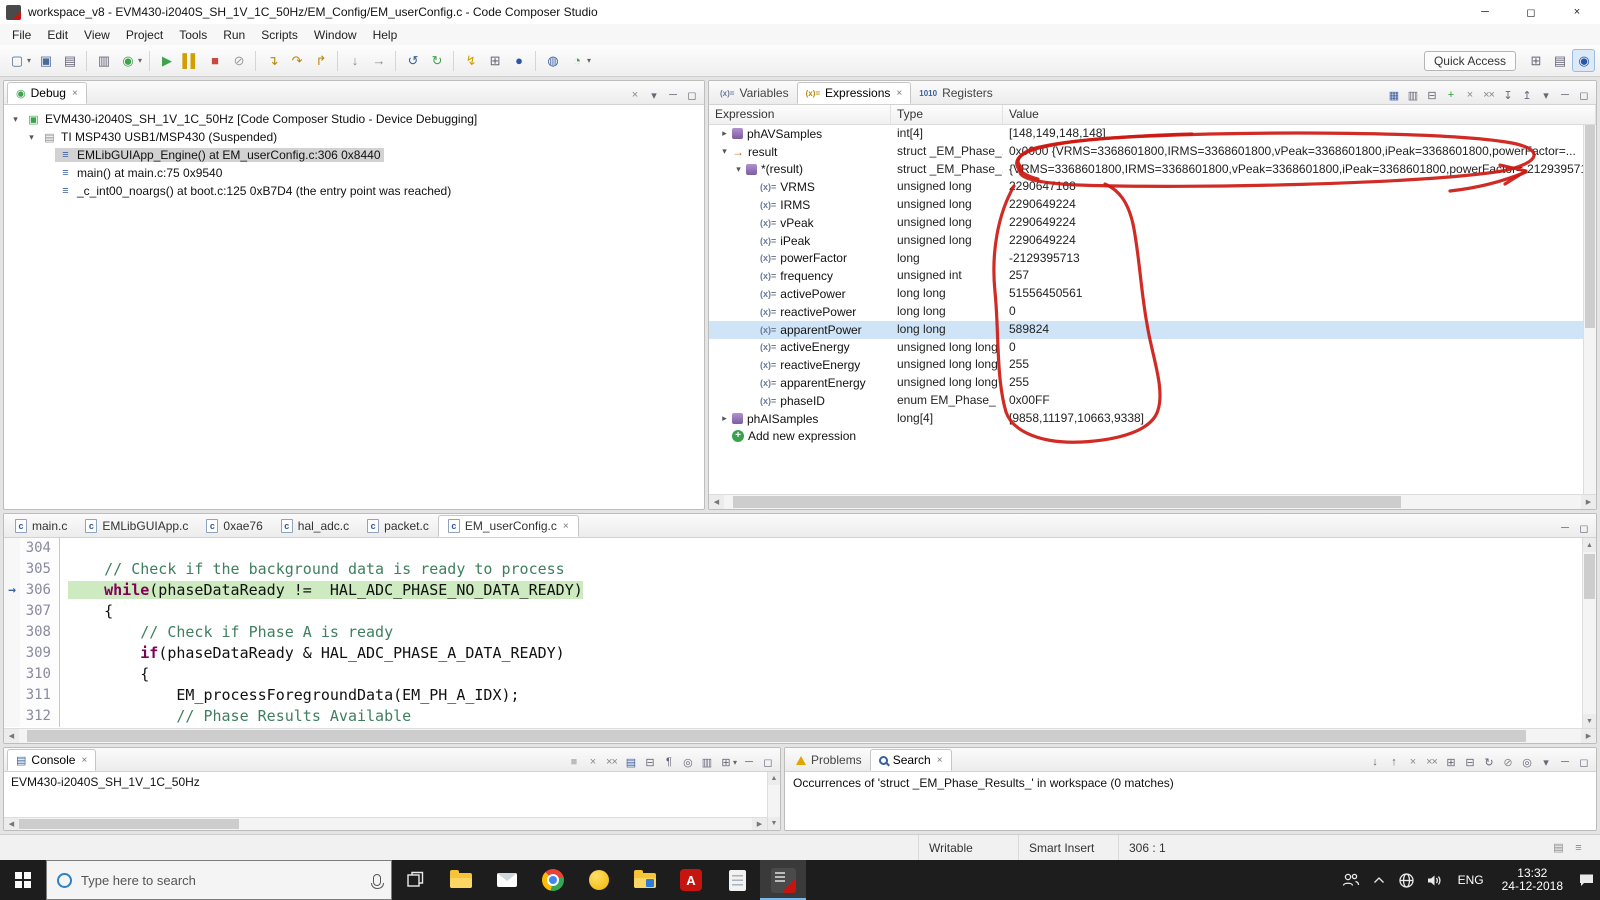 The height and width of the screenshot is (900, 1600). What do you see at coordinates (1152, 365) in the screenshot?
I see `expression-row: (x)= reactiveEnergy unsigned long long 255` at bounding box center [1152, 365].